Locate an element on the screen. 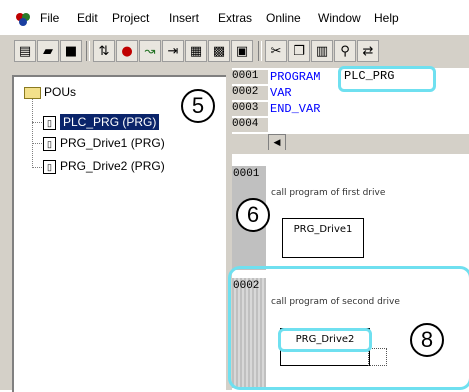 The width and height of the screenshot is (469, 392). replace-icon: ⇄ is located at coordinates (368, 51).